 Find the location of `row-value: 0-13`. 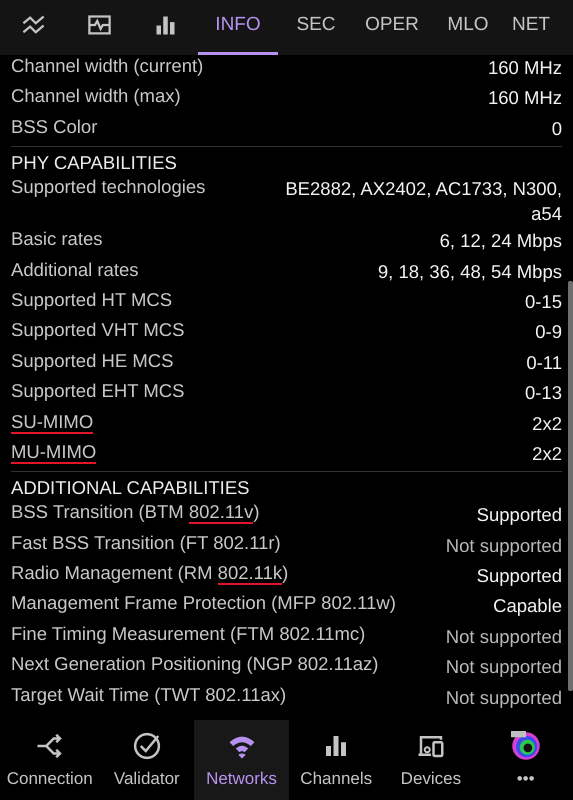

row-value: 0-13 is located at coordinates (543, 393).